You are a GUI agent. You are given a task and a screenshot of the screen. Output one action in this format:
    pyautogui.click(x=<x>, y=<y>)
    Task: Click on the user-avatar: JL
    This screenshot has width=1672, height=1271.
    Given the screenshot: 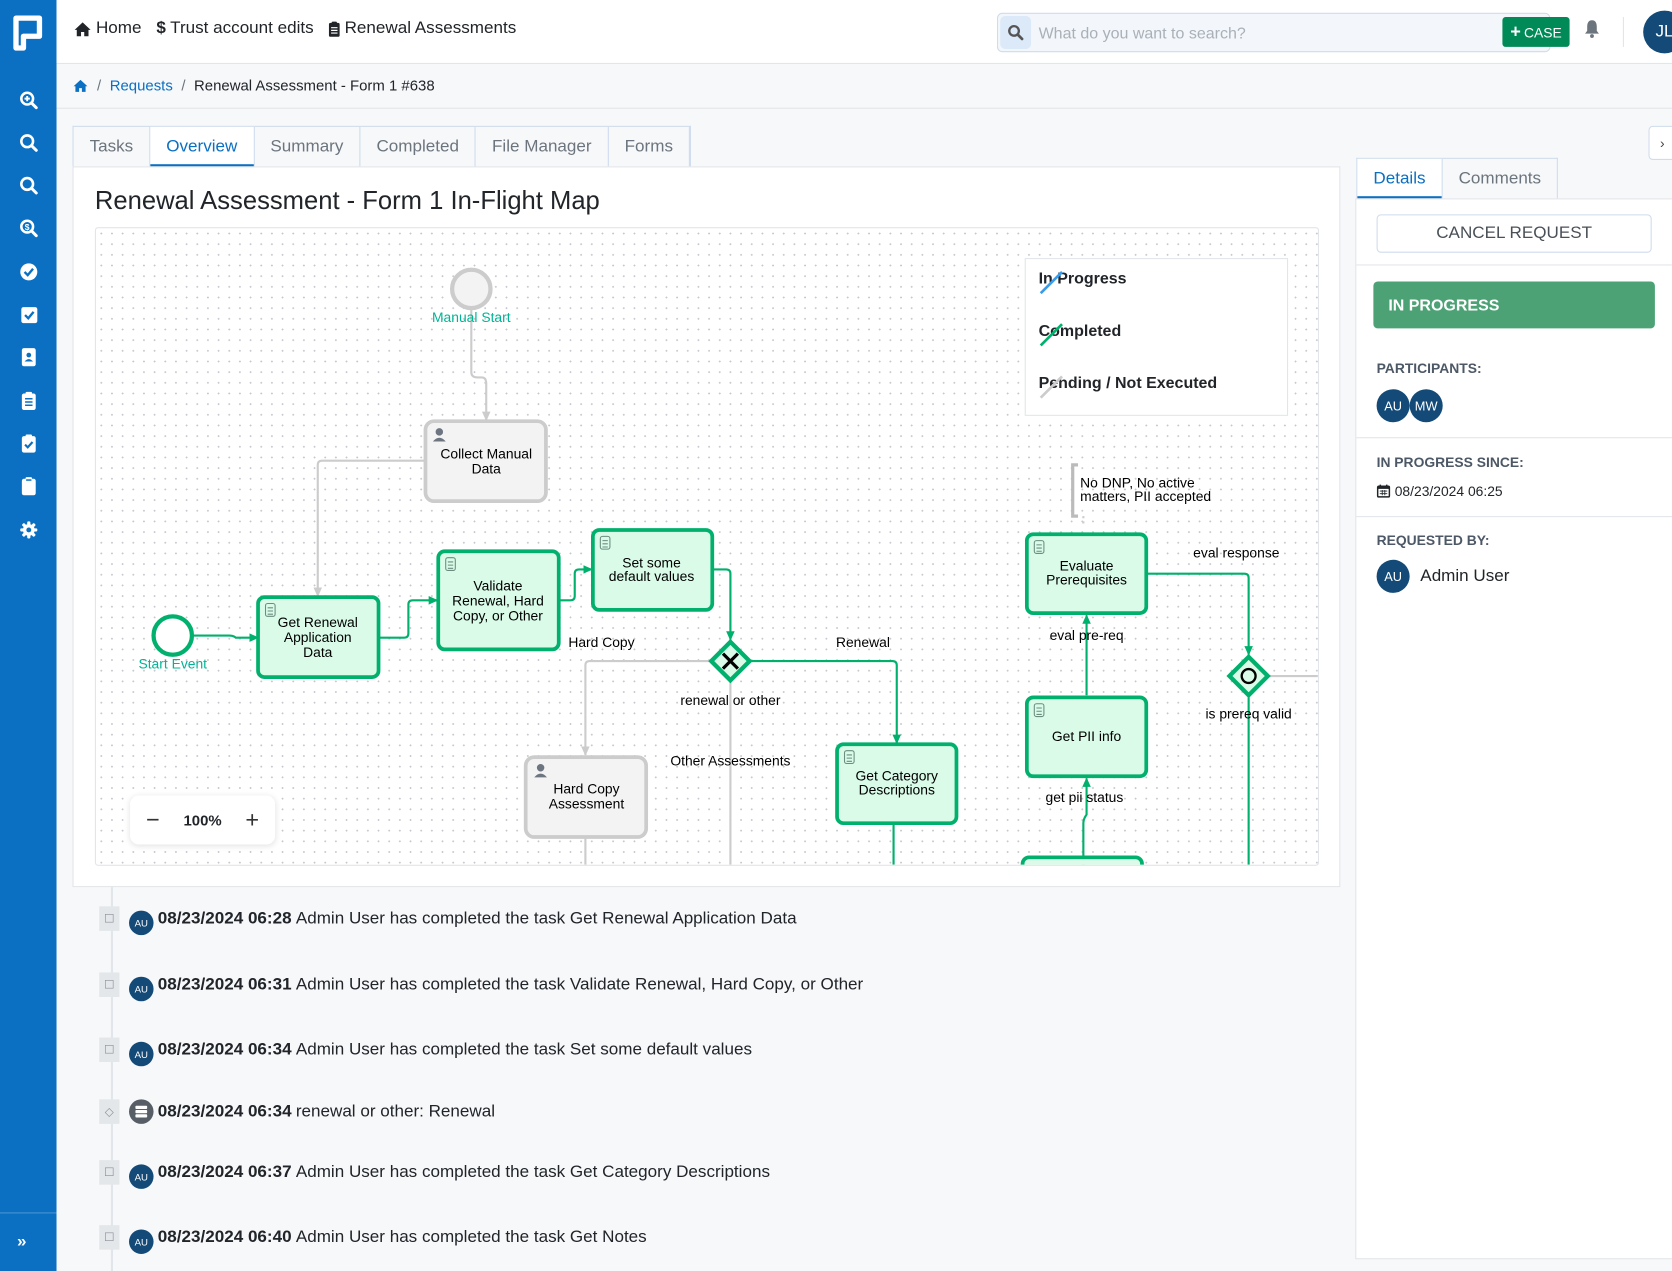 What is the action you would take?
    pyautogui.click(x=1657, y=32)
    